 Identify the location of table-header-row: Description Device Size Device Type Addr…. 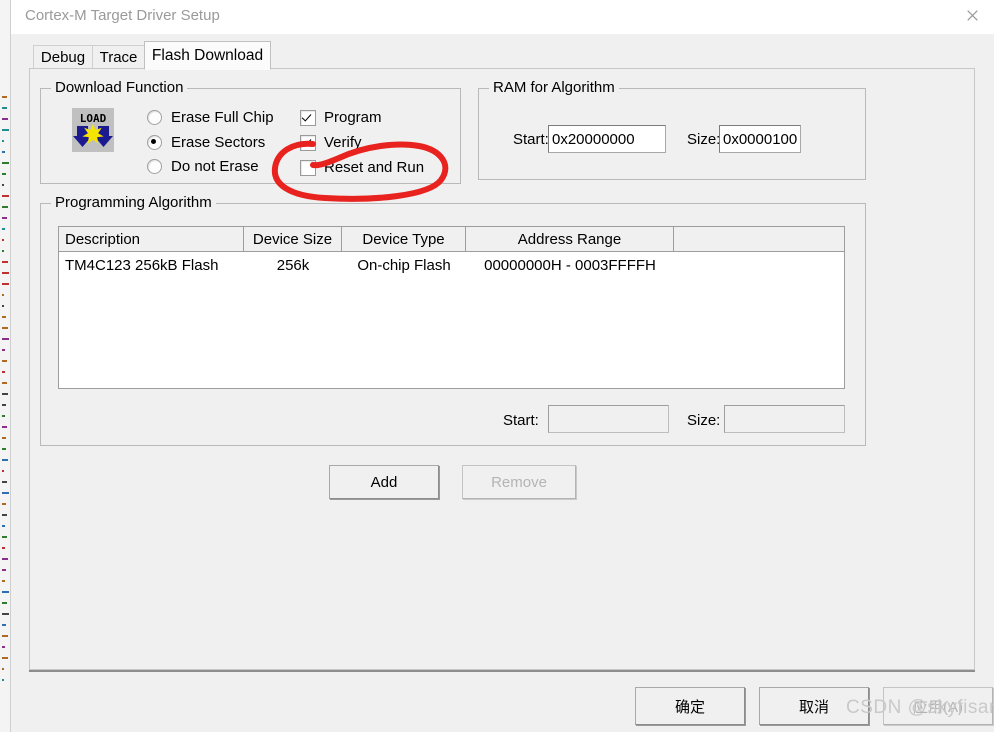
(451, 239).